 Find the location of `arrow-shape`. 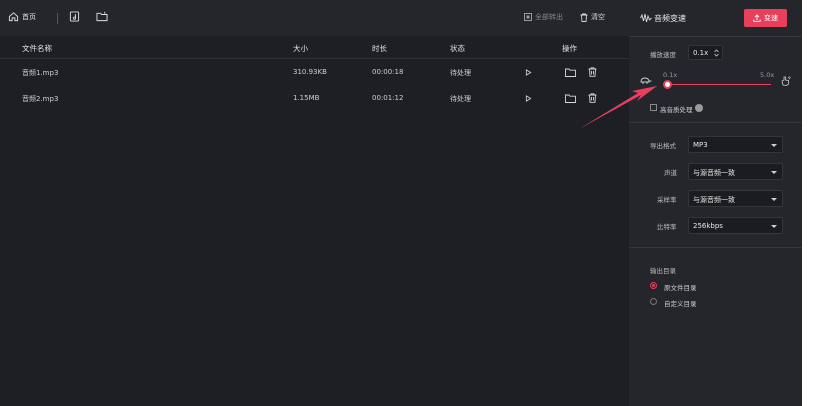

arrow-shape is located at coordinates (618, 107).